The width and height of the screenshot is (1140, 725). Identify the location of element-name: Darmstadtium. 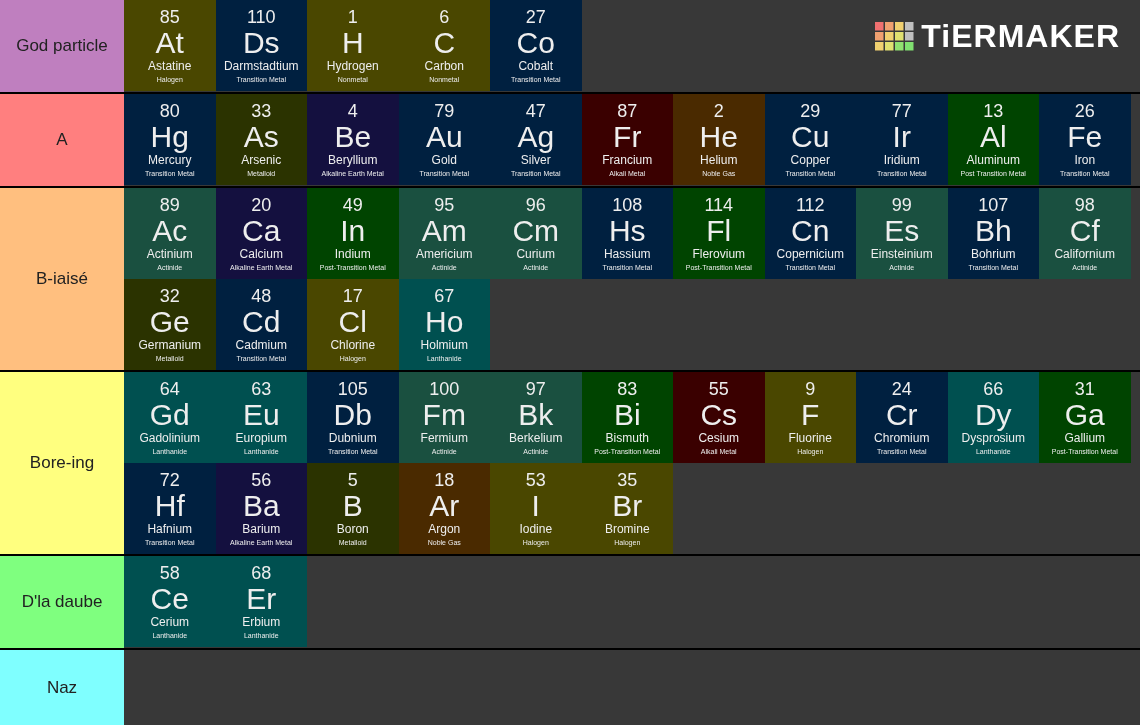
(261, 66).